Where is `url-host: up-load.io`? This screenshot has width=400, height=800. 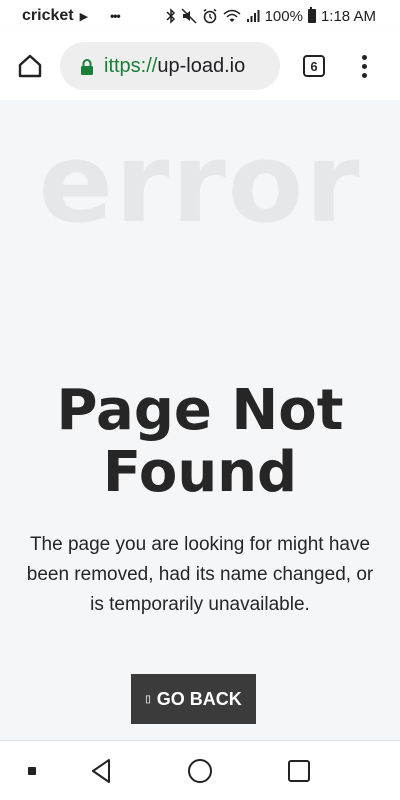 url-host: up-load.io is located at coordinates (201, 65).